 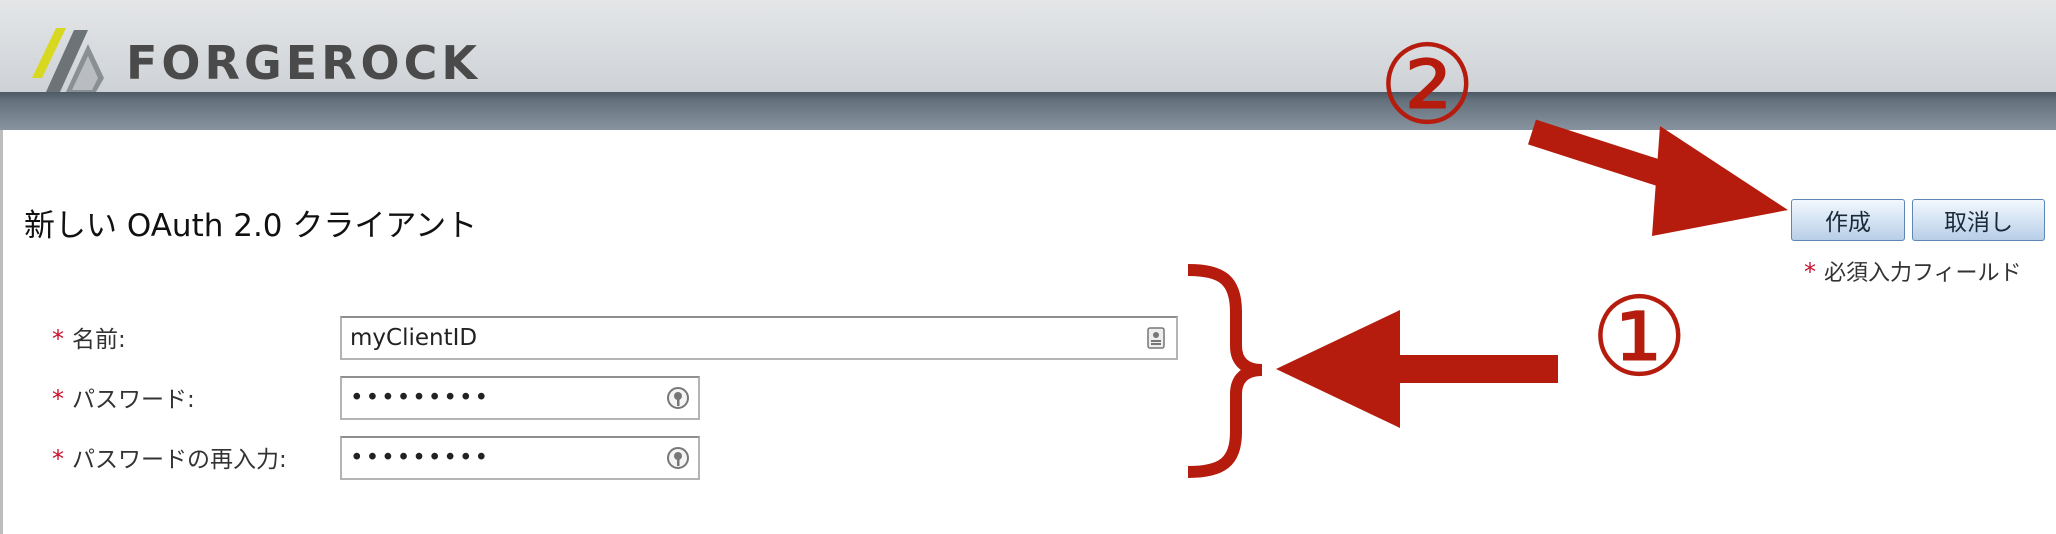 I want to click on name-label: * 名前:, so click(x=89, y=337).